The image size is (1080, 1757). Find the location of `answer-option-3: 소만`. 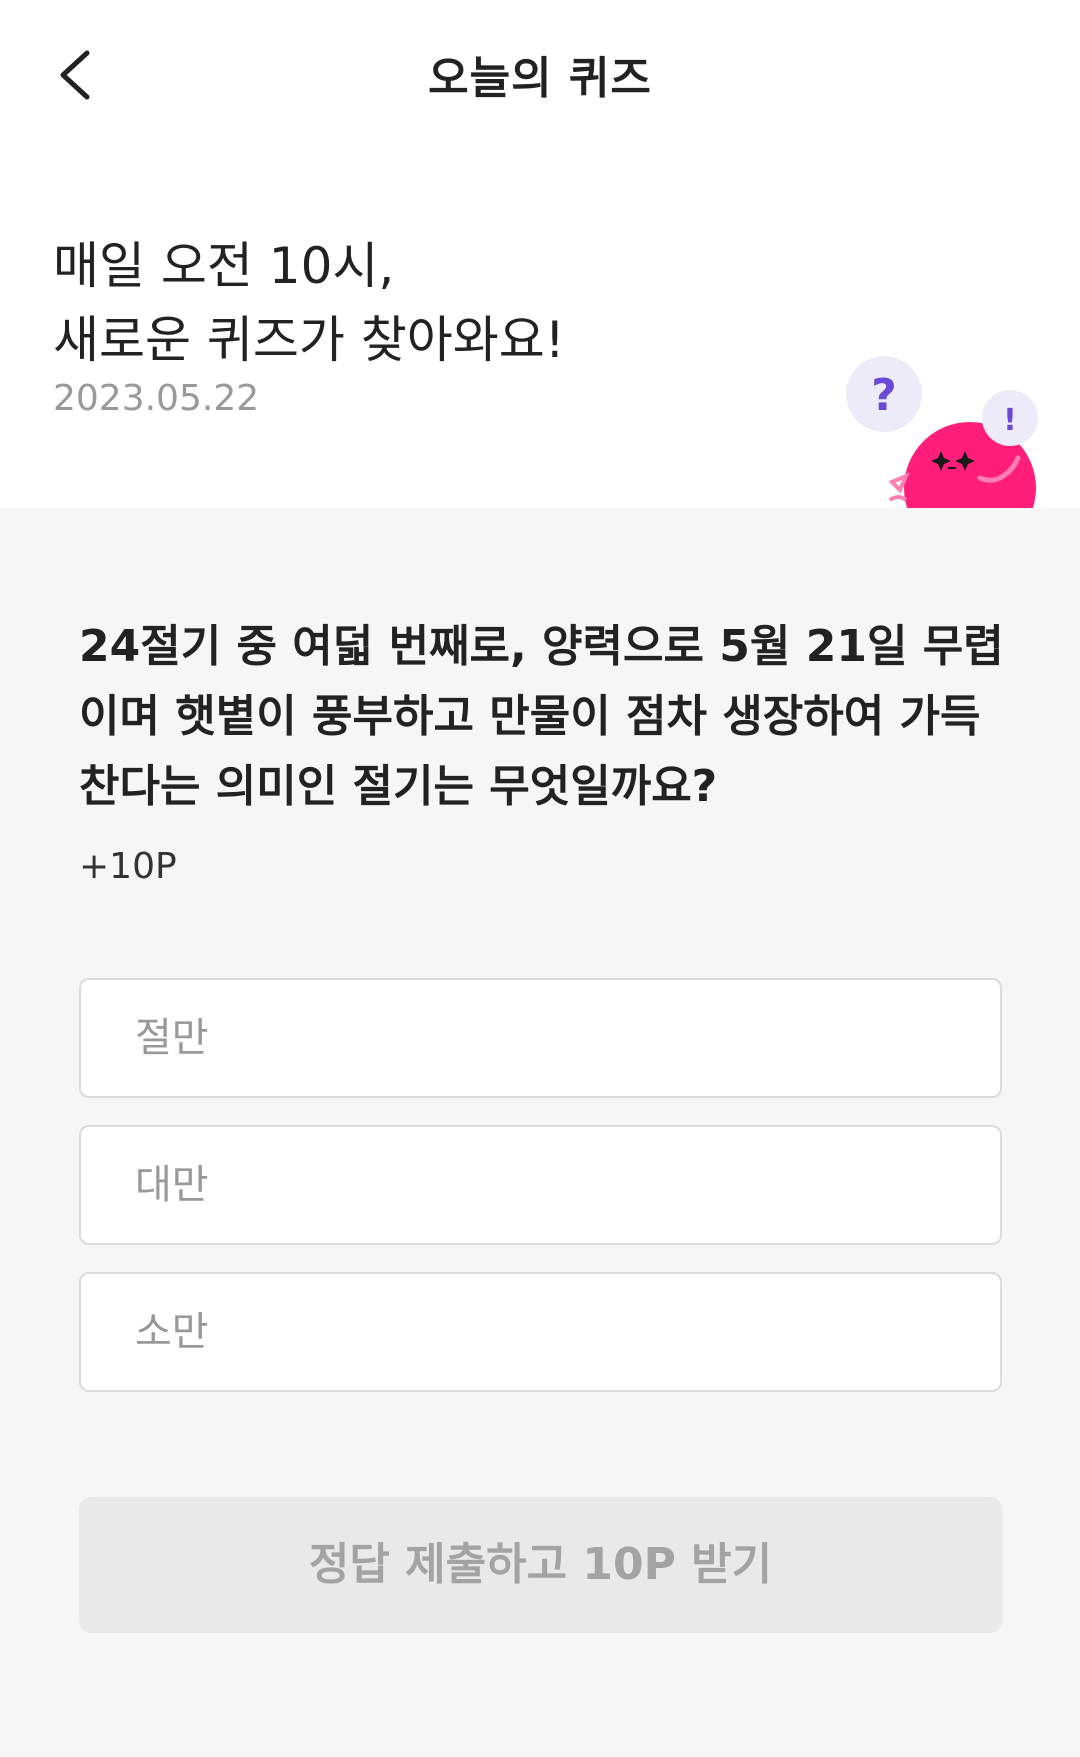

answer-option-3: 소만 is located at coordinates (540, 1332).